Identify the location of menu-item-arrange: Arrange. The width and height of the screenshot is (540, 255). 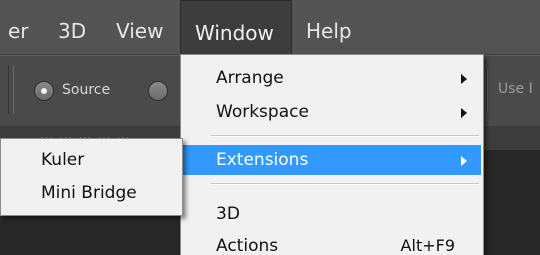
(332, 78).